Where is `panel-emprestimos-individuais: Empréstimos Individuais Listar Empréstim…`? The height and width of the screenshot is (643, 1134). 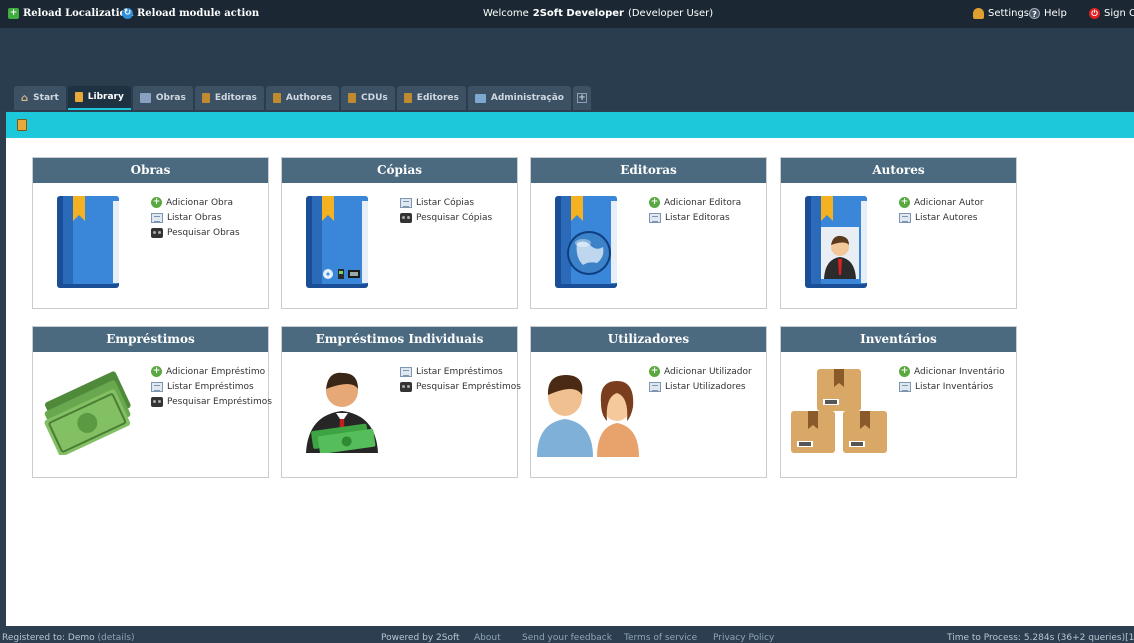
panel-emprestimos-individuais: Empréstimos Individuais Listar Empréstim… is located at coordinates (401, 402).